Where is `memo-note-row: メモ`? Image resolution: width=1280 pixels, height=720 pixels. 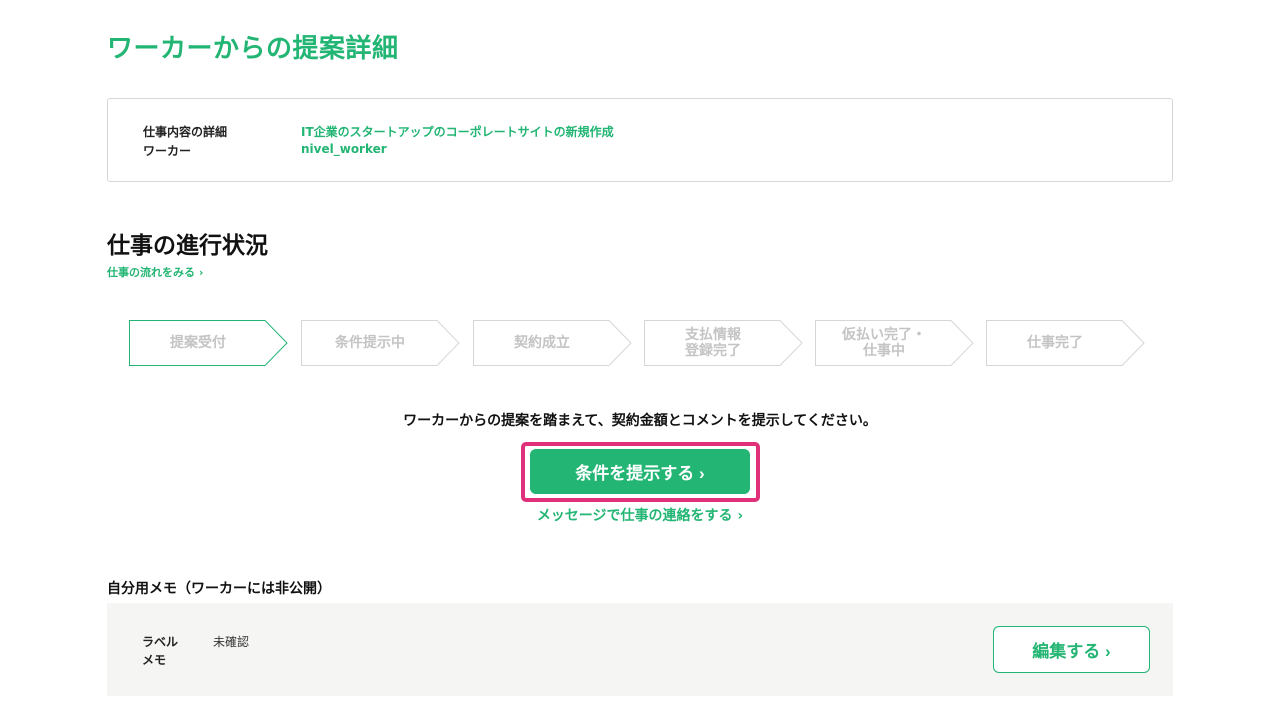
memo-note-row: メモ is located at coordinates (177, 659).